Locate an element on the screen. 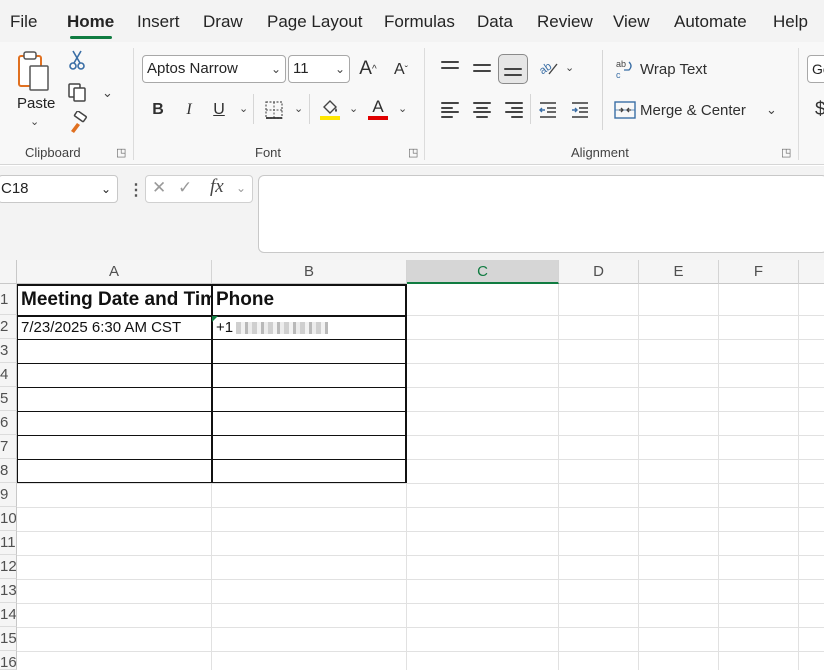  bottom-align-button is located at coordinates (513, 69).